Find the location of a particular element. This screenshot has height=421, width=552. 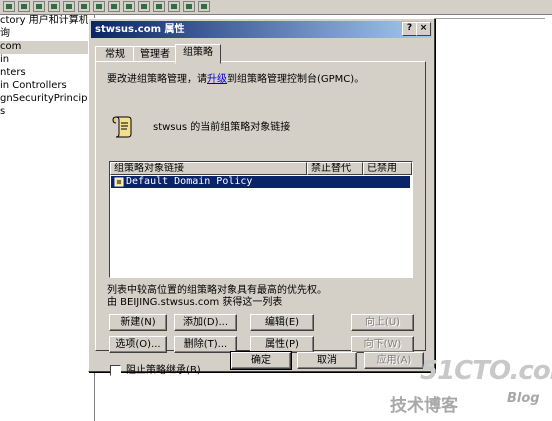

close-button: × is located at coordinates (423, 29).